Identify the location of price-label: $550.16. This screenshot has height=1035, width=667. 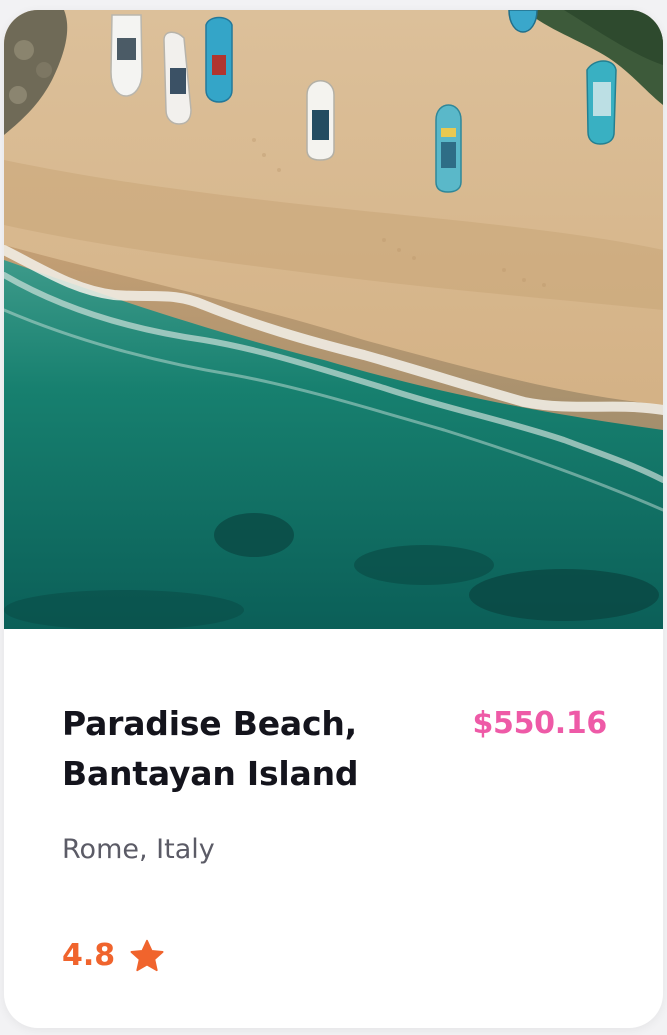
(539, 723).